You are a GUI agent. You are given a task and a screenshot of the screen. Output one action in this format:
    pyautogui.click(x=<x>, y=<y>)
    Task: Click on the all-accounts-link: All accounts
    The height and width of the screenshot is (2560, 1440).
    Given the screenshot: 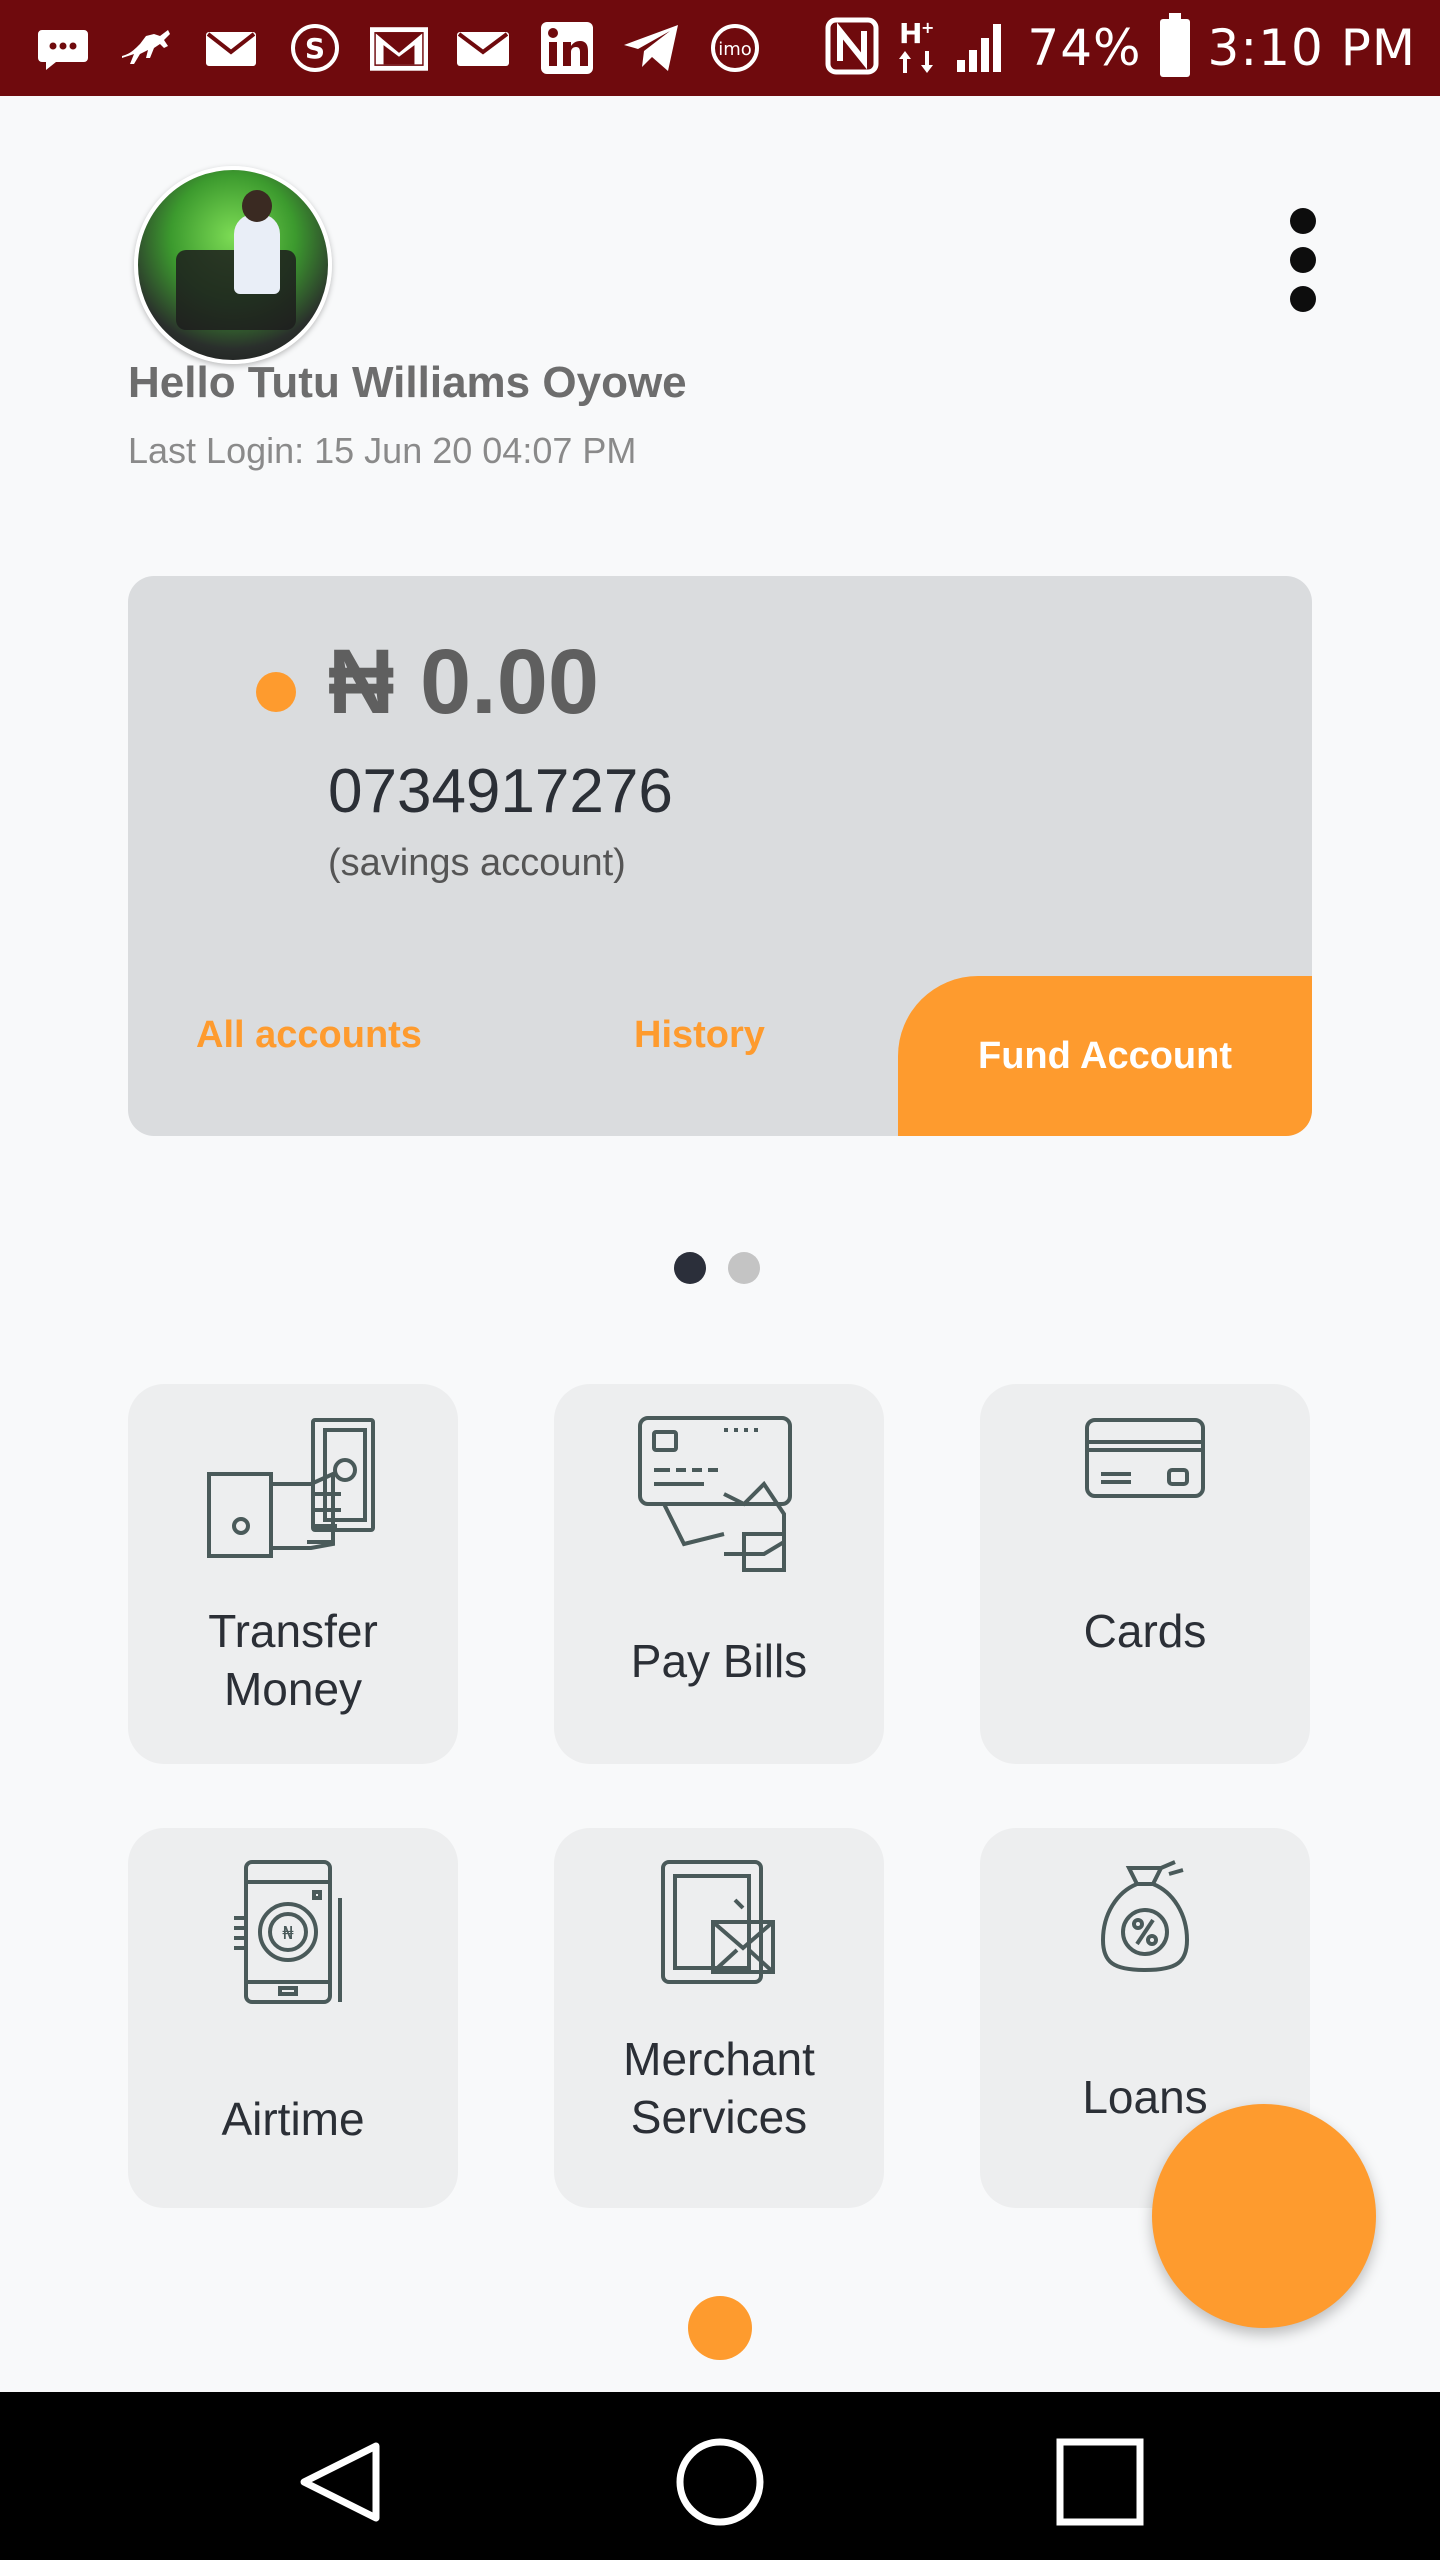 What is the action you would take?
    pyautogui.click(x=309, y=1035)
    